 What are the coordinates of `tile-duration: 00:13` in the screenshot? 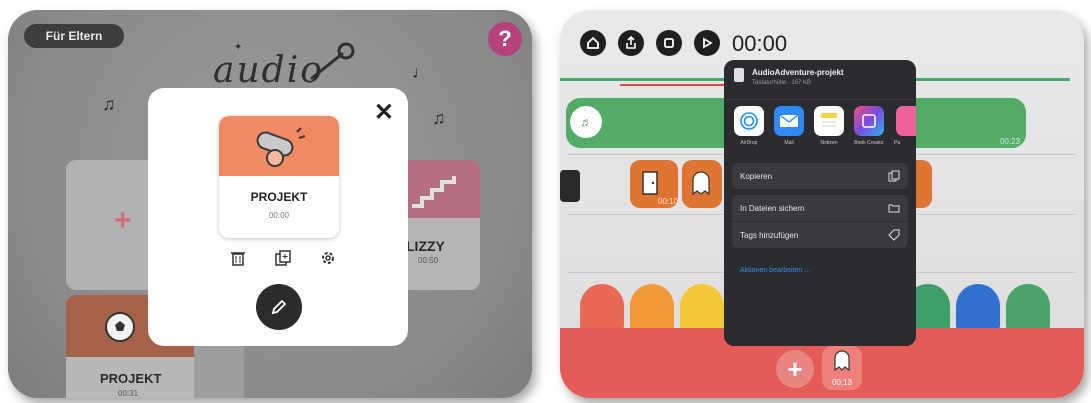 It's located at (842, 382).